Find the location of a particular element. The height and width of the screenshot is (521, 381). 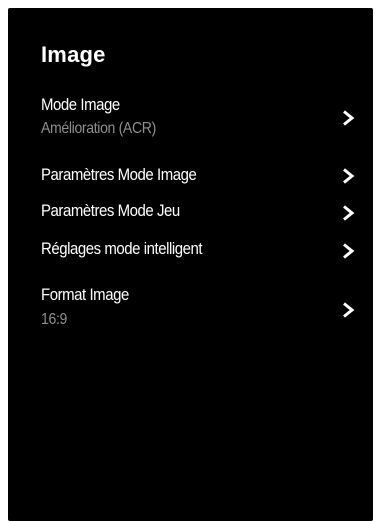

menu-item-label: Mode Image is located at coordinates (80, 104).